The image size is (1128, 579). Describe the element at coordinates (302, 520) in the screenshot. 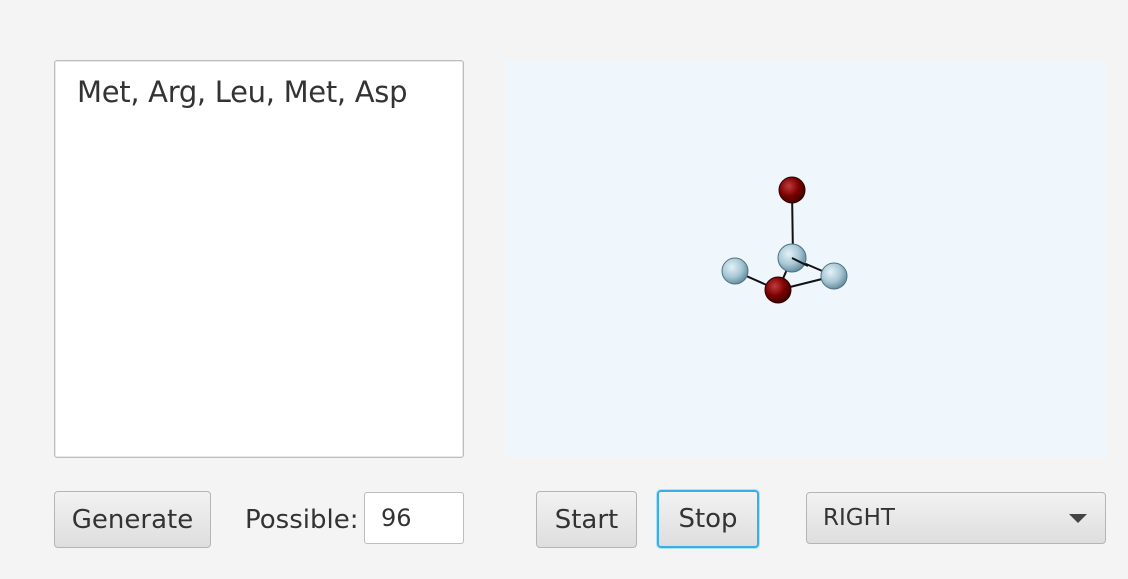

I see `possible-label: Possible:` at that location.